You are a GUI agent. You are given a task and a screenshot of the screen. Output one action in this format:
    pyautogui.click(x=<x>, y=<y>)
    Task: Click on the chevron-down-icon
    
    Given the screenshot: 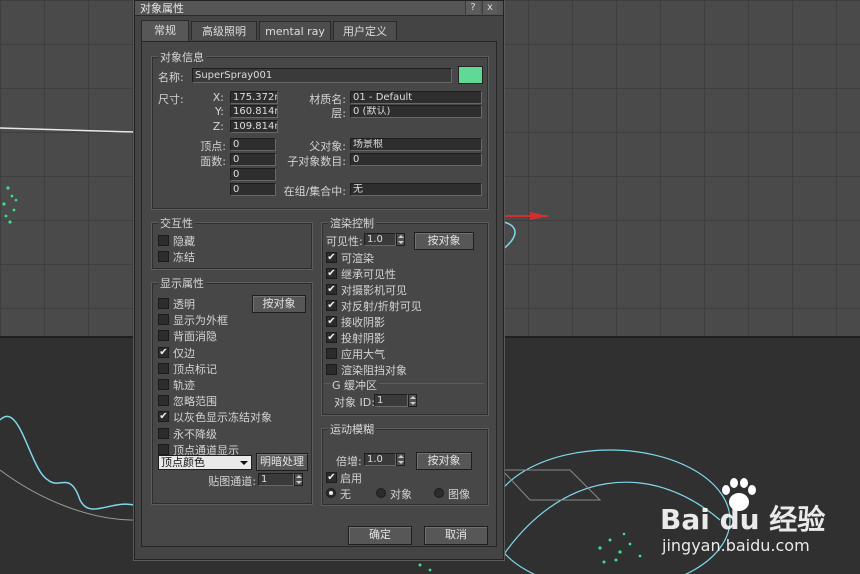 What is the action you would take?
    pyautogui.click(x=244, y=463)
    